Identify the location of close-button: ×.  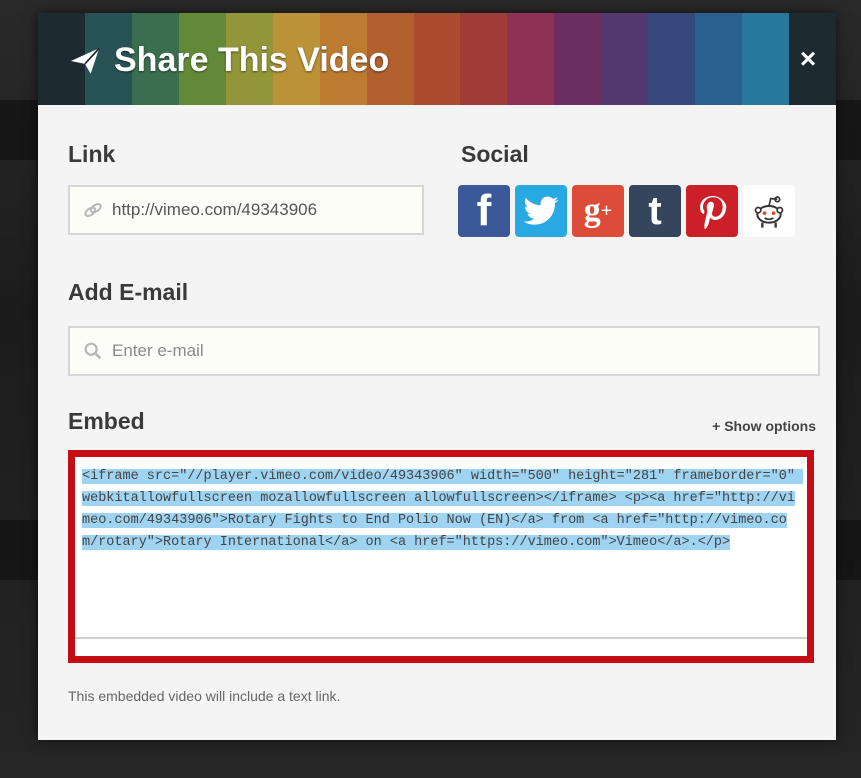
(808, 59).